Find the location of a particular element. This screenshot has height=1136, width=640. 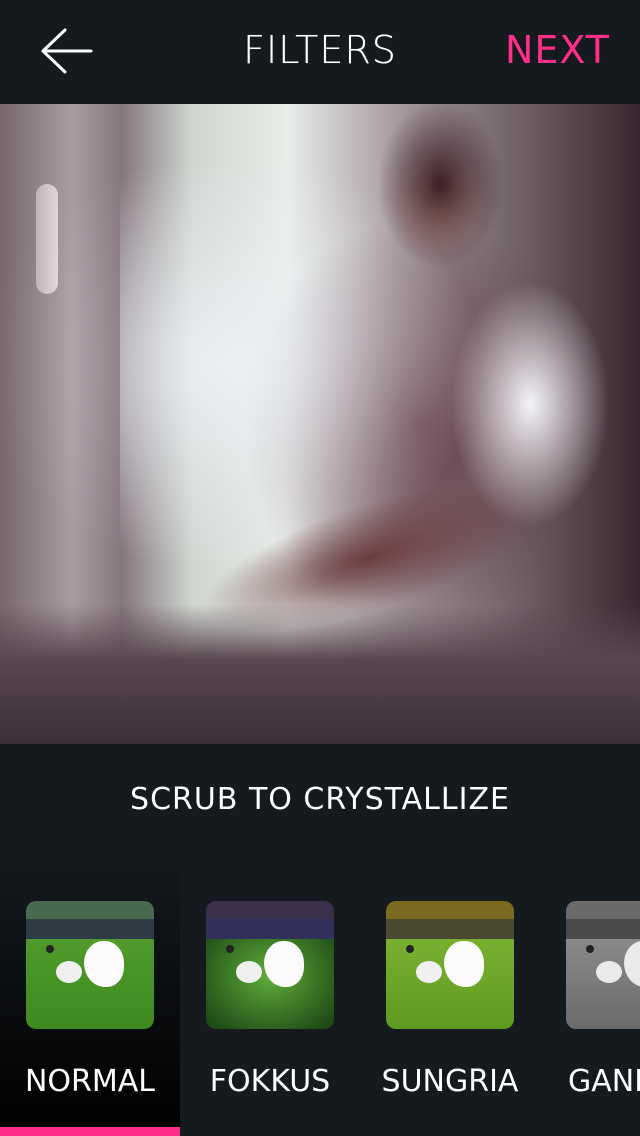

filter-label: SUNGRIA is located at coordinates (450, 1081).